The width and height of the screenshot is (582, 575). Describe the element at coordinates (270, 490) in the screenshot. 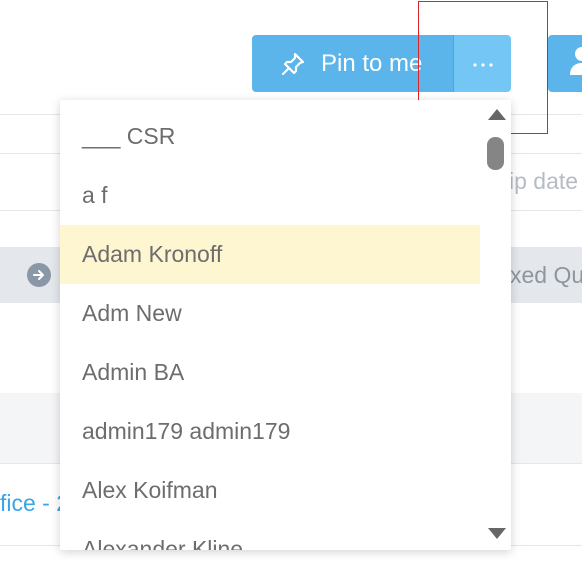

I see `dropdown-item: Alex Koifman` at that location.